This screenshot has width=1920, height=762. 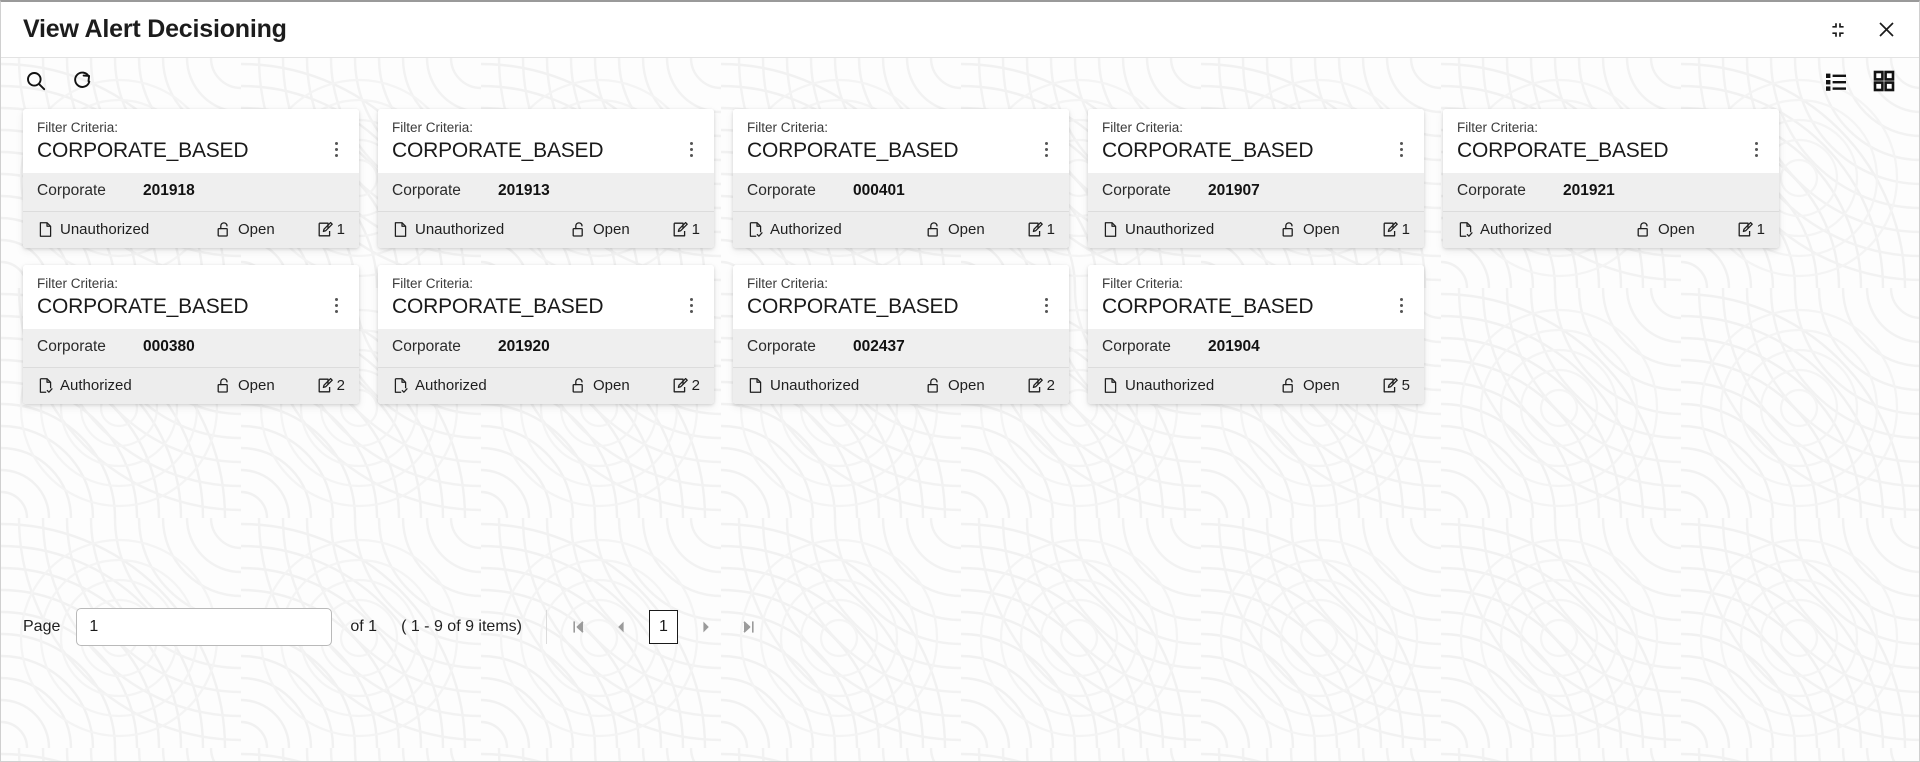 What do you see at coordinates (169, 346) in the screenshot?
I see `corporate-id-value: 000380` at bounding box center [169, 346].